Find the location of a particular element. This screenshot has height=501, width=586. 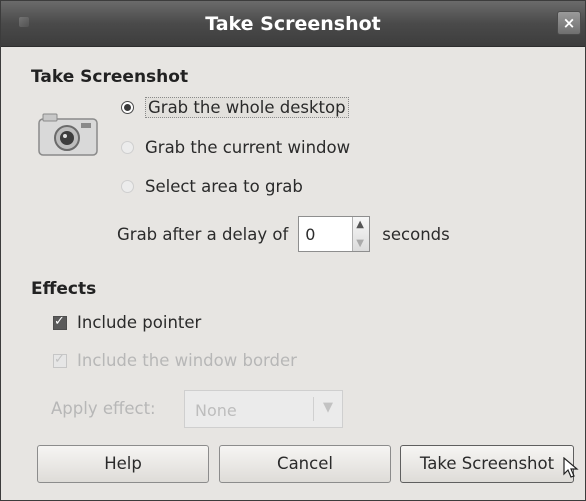

take-screenshot-button: Take Screenshot is located at coordinates (487, 464).